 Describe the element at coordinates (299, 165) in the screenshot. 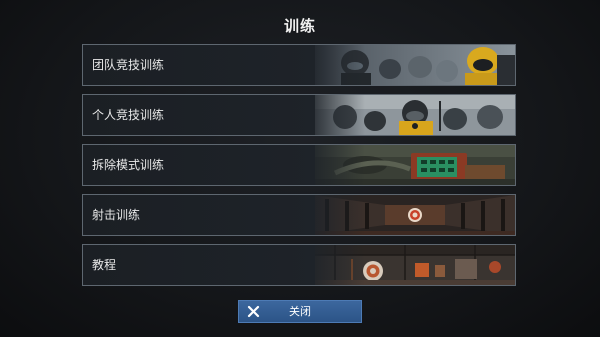

I see `menu-item-defuse-training: 拆除模式训练` at that location.